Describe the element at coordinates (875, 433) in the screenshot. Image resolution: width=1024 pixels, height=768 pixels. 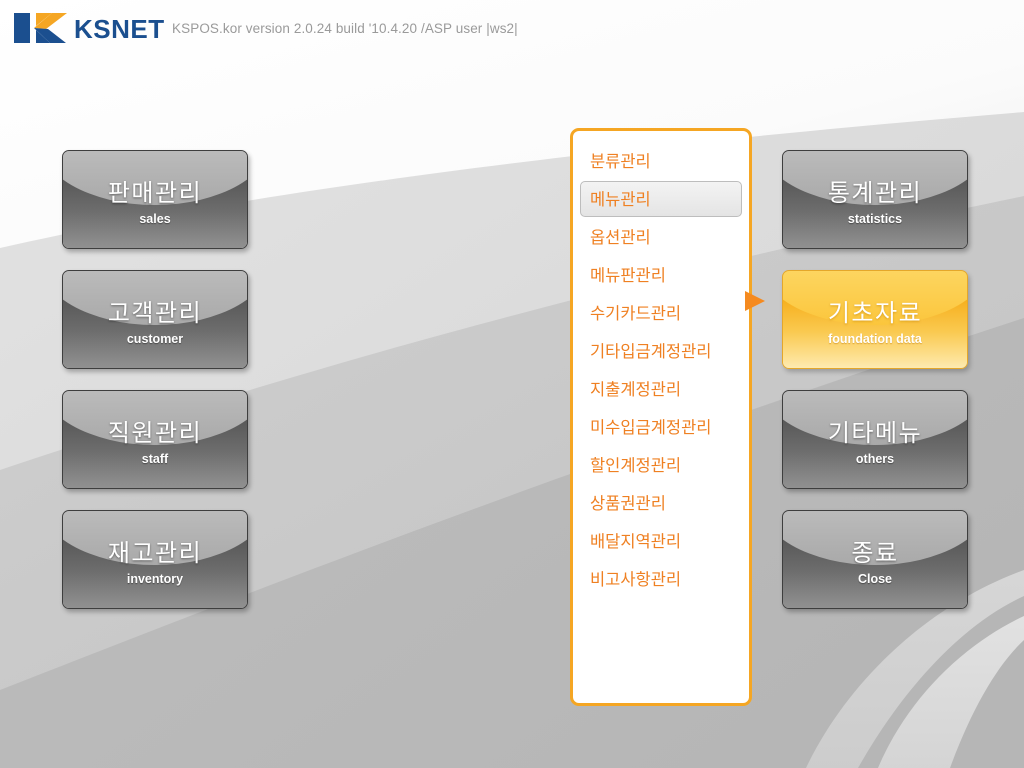
I see `button-label-ko: 기타메뉴` at that location.